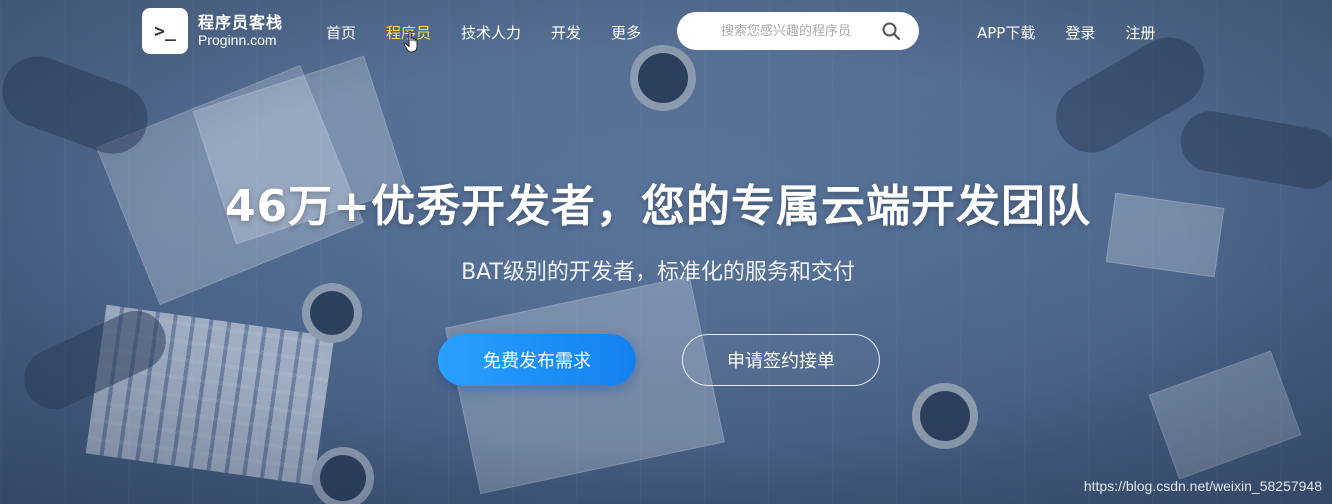 The height and width of the screenshot is (504, 1332). I want to click on logo-name: 程序员客栈, so click(241, 22).